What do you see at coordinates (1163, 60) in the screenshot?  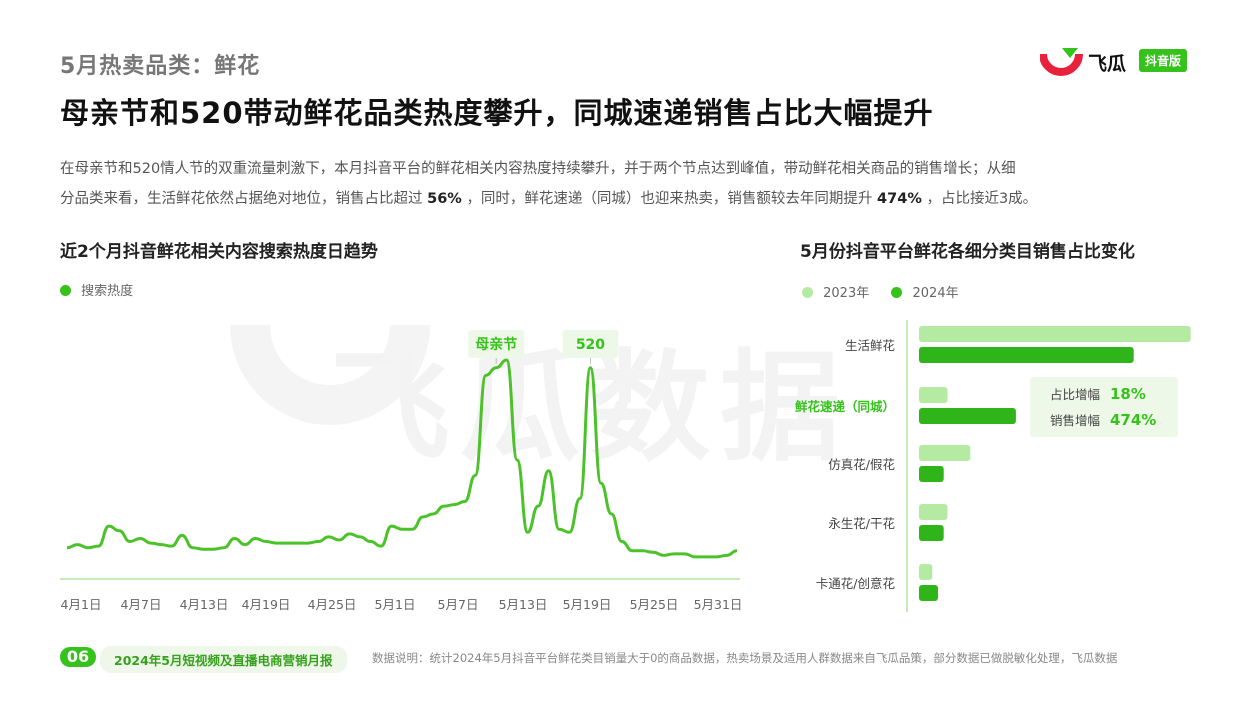 I see `logo-badge: 抖音版` at bounding box center [1163, 60].